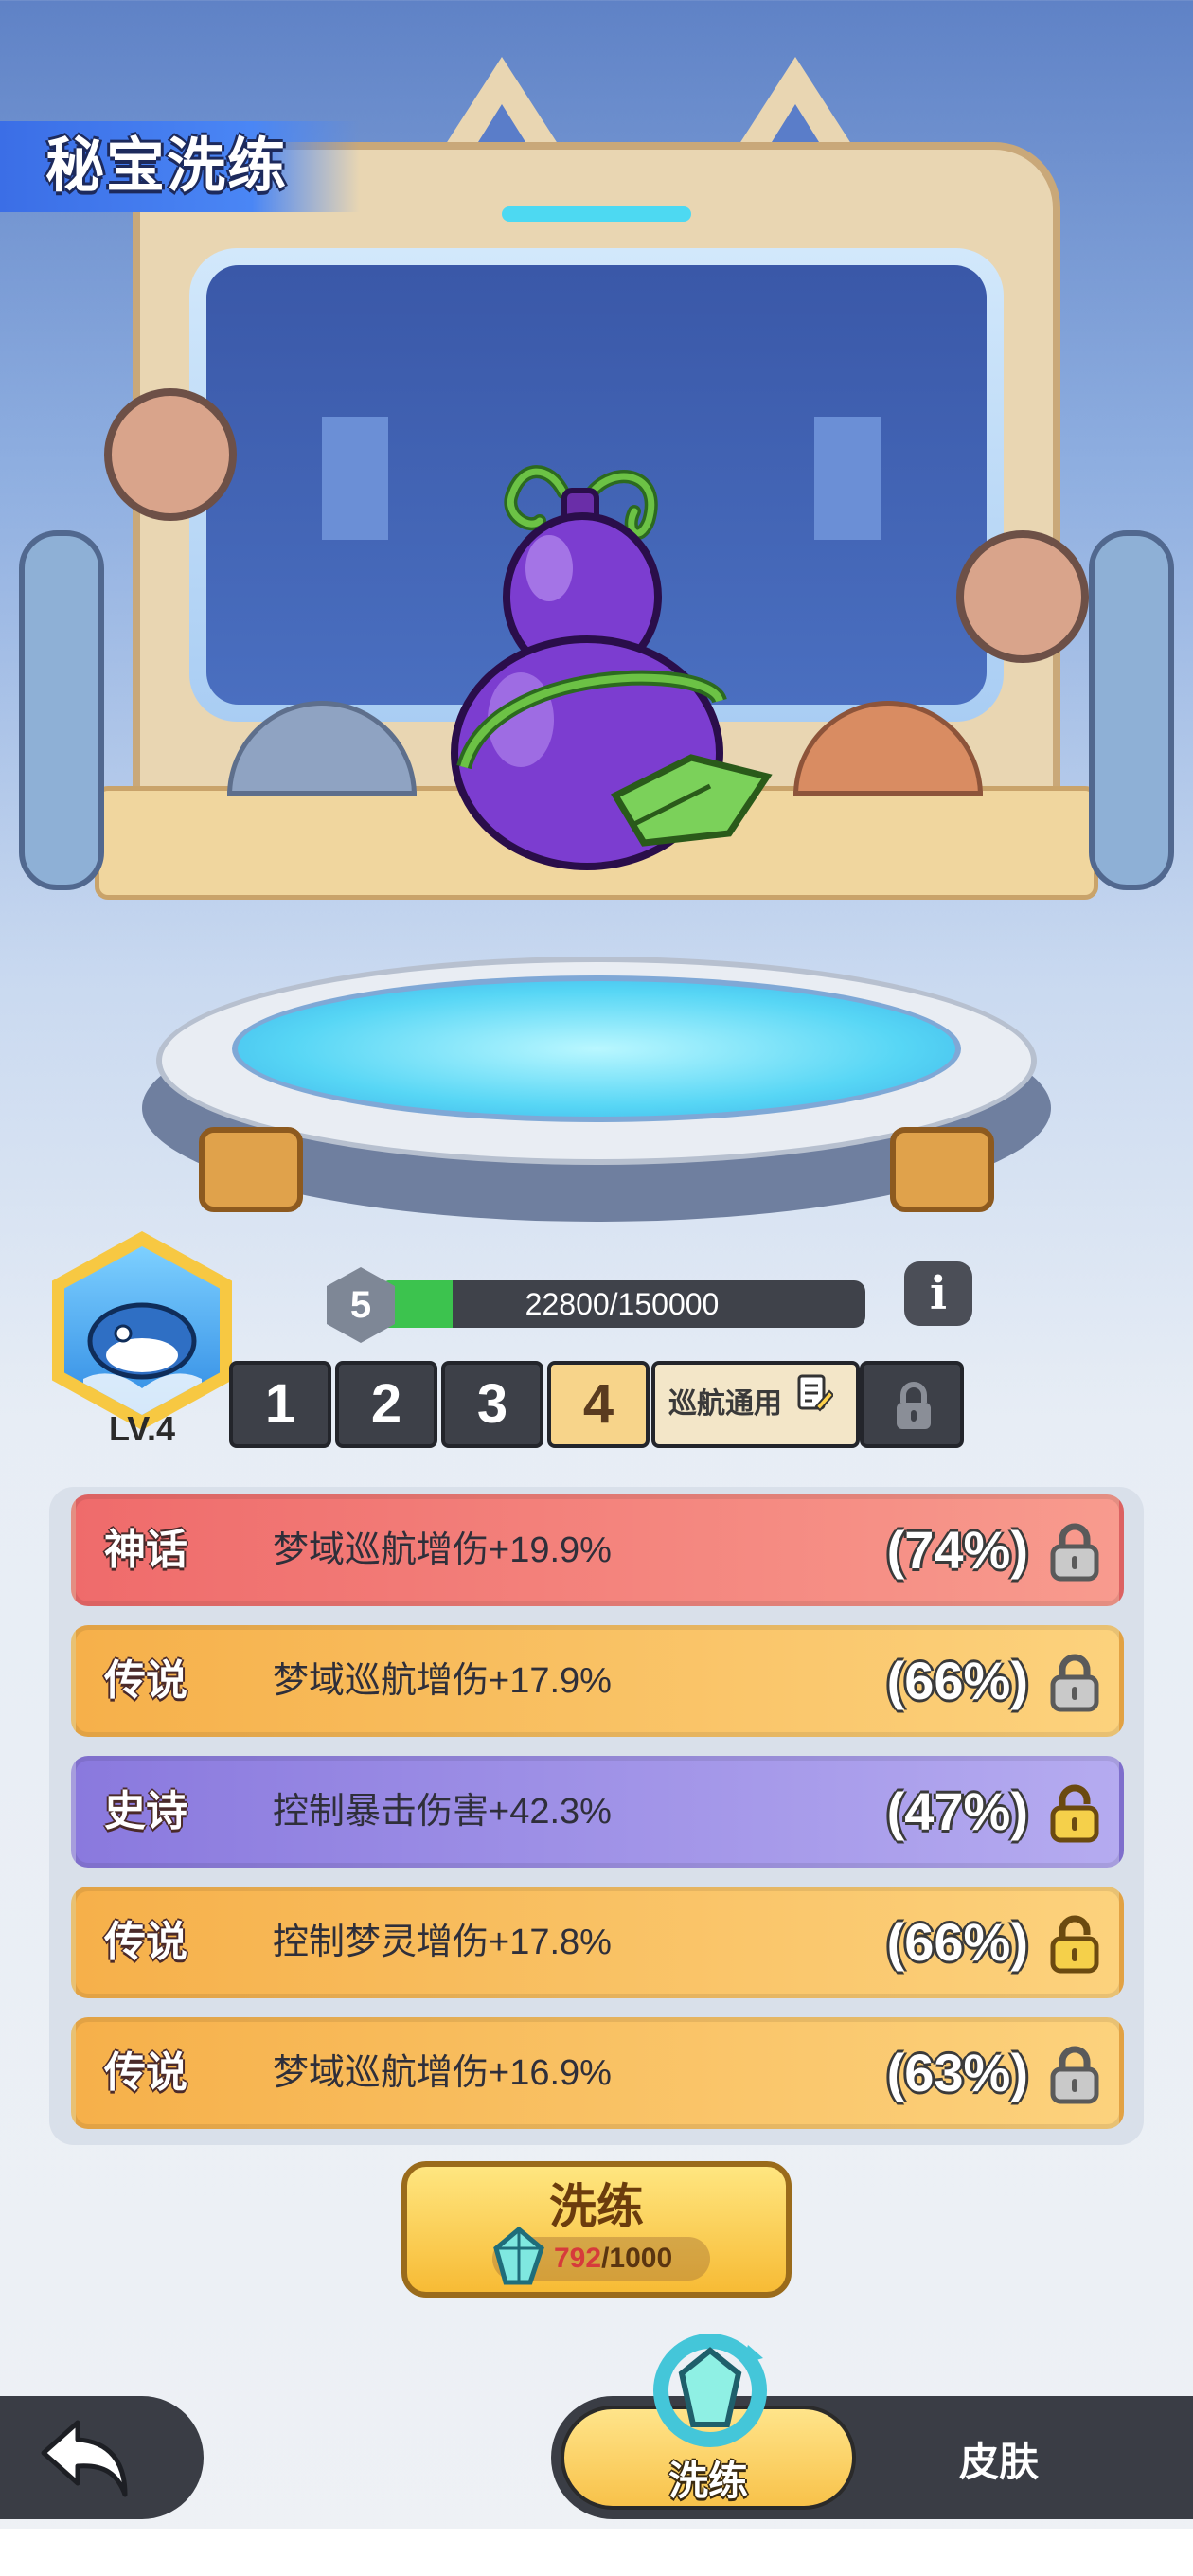 This screenshot has width=1193, height=2576. What do you see at coordinates (442, 2073) in the screenshot?
I see `attribute-text: 梦域巡航增伤+16.9%` at bounding box center [442, 2073].